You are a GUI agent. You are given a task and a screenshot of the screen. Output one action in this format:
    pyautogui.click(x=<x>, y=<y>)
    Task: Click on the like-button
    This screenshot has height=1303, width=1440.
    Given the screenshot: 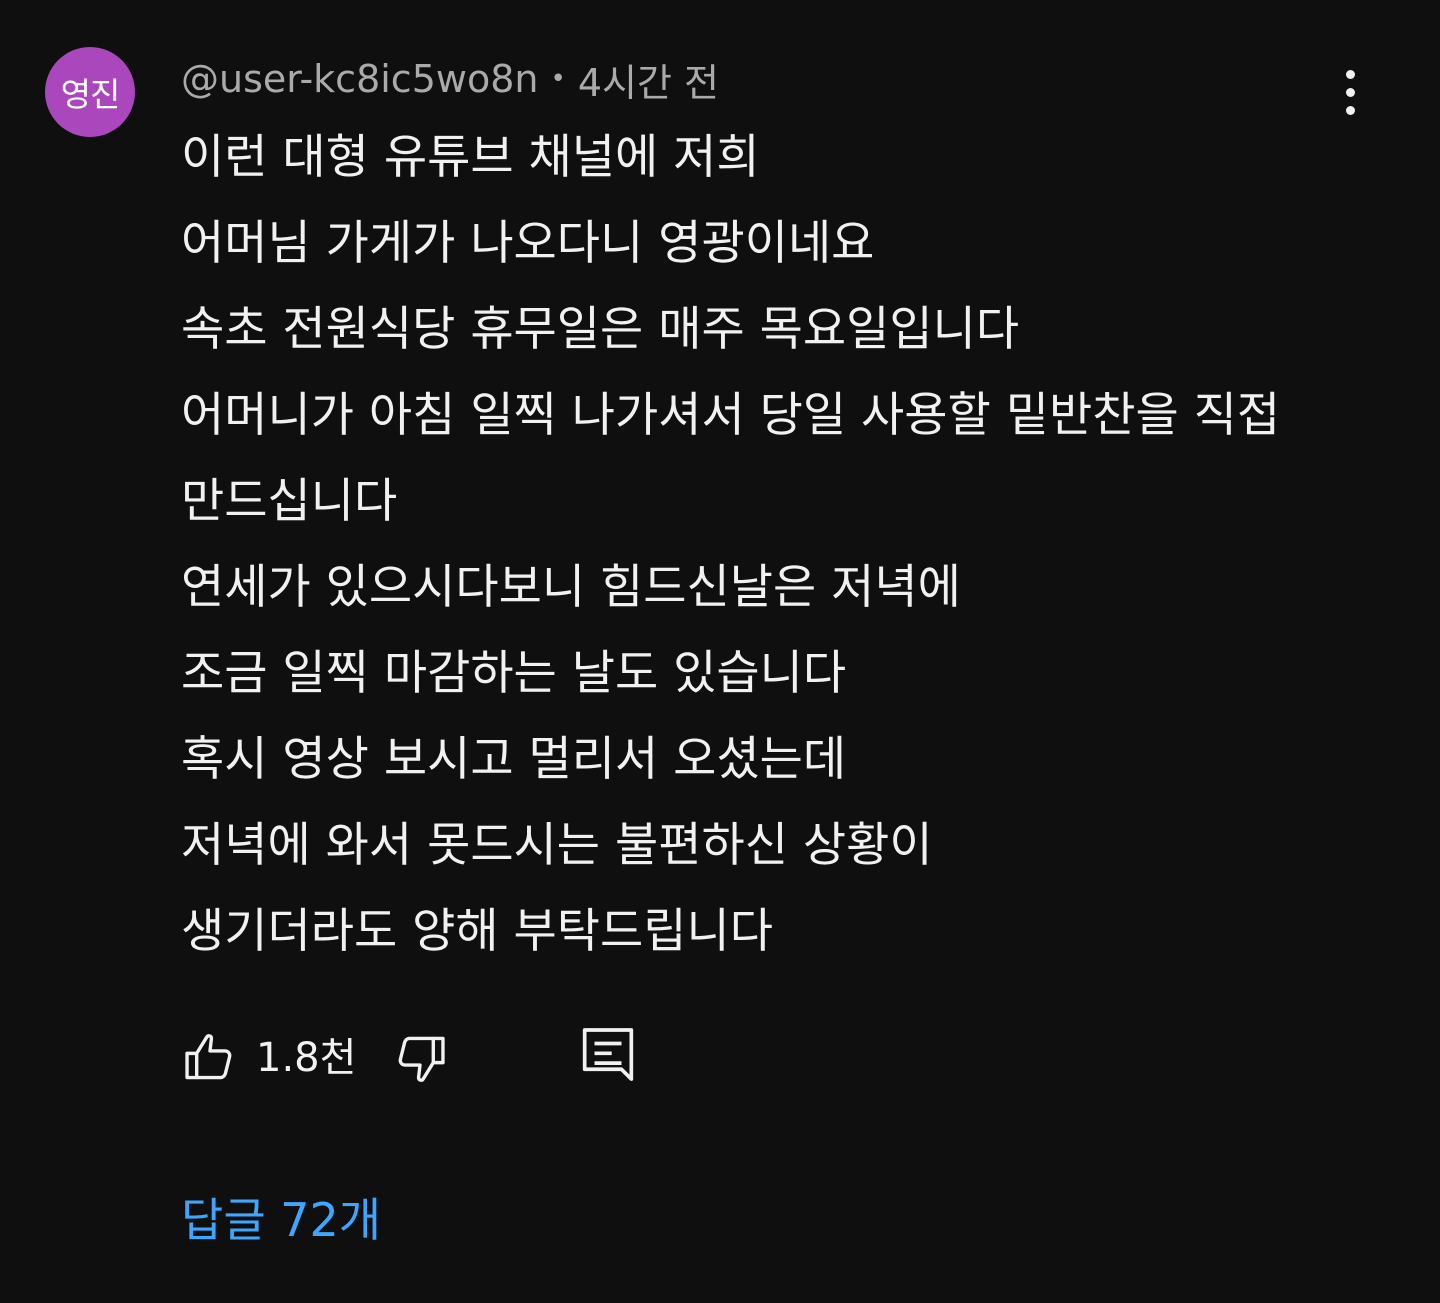 What is the action you would take?
    pyautogui.click(x=210, y=1057)
    